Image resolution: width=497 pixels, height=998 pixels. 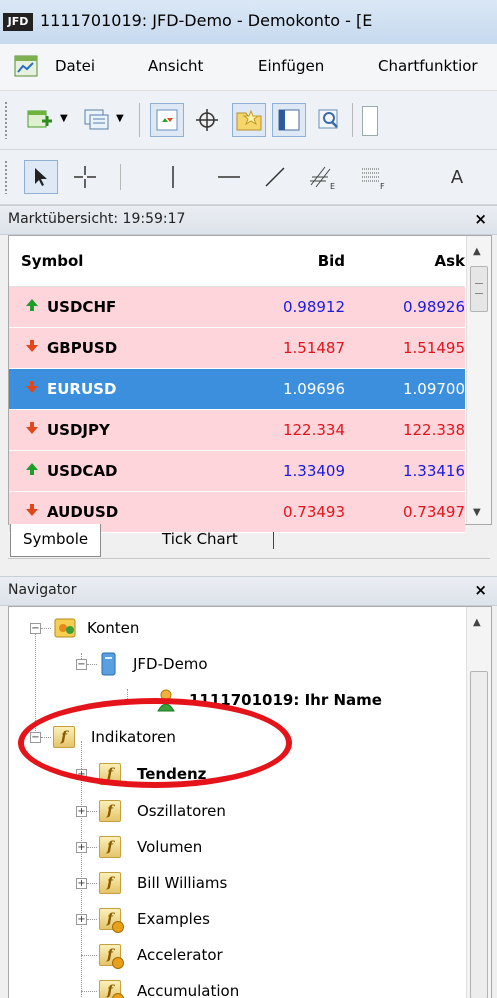 I want to click on navigator-title: Navigator, so click(x=42, y=590).